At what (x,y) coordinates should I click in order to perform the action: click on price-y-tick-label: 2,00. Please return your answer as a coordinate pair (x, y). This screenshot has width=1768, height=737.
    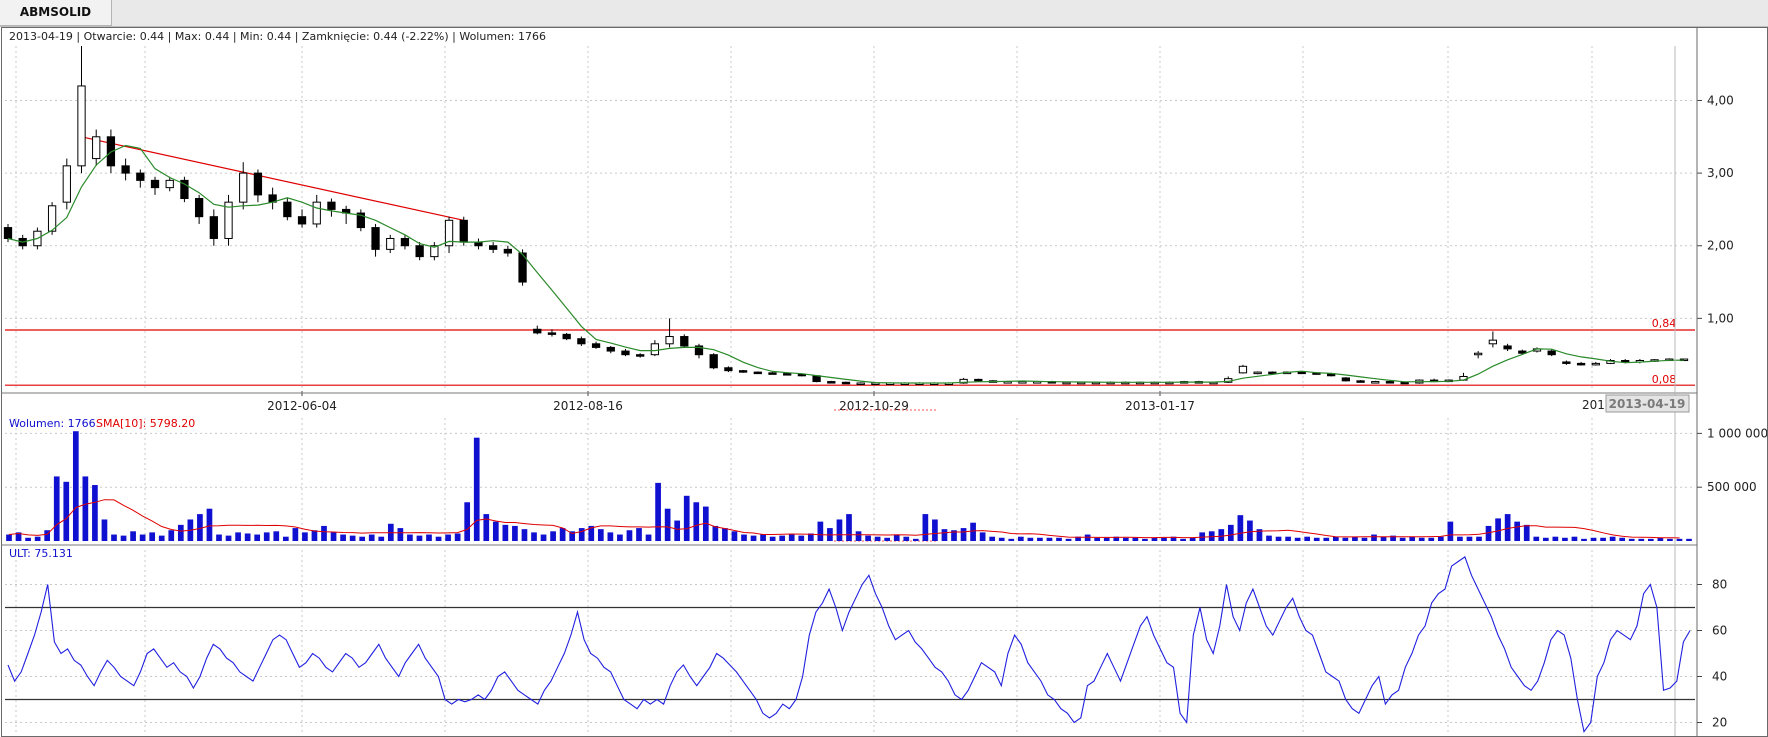
    Looking at the image, I should click on (1720, 246).